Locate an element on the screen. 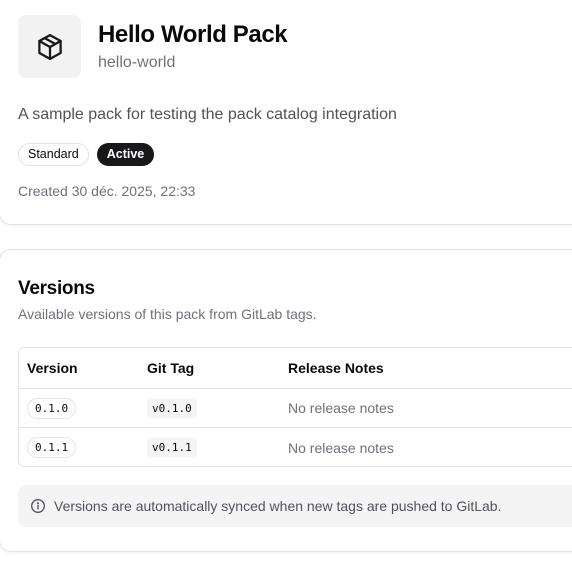 Image resolution: width=572 pixels, height=580 pixels. status-badge: Active is located at coordinates (125, 154).